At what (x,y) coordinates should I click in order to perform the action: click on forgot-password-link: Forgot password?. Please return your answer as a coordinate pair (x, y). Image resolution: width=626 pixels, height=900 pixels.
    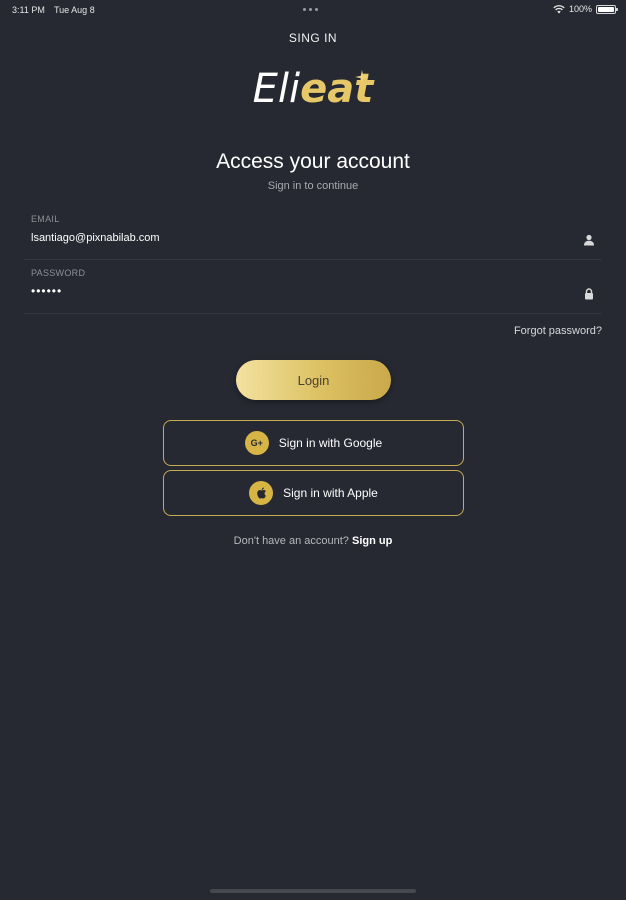
    Looking at the image, I should click on (558, 331).